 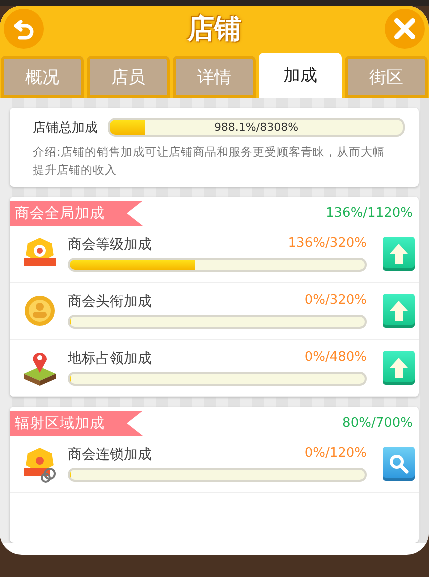 I want to click on close-button, so click(x=405, y=29).